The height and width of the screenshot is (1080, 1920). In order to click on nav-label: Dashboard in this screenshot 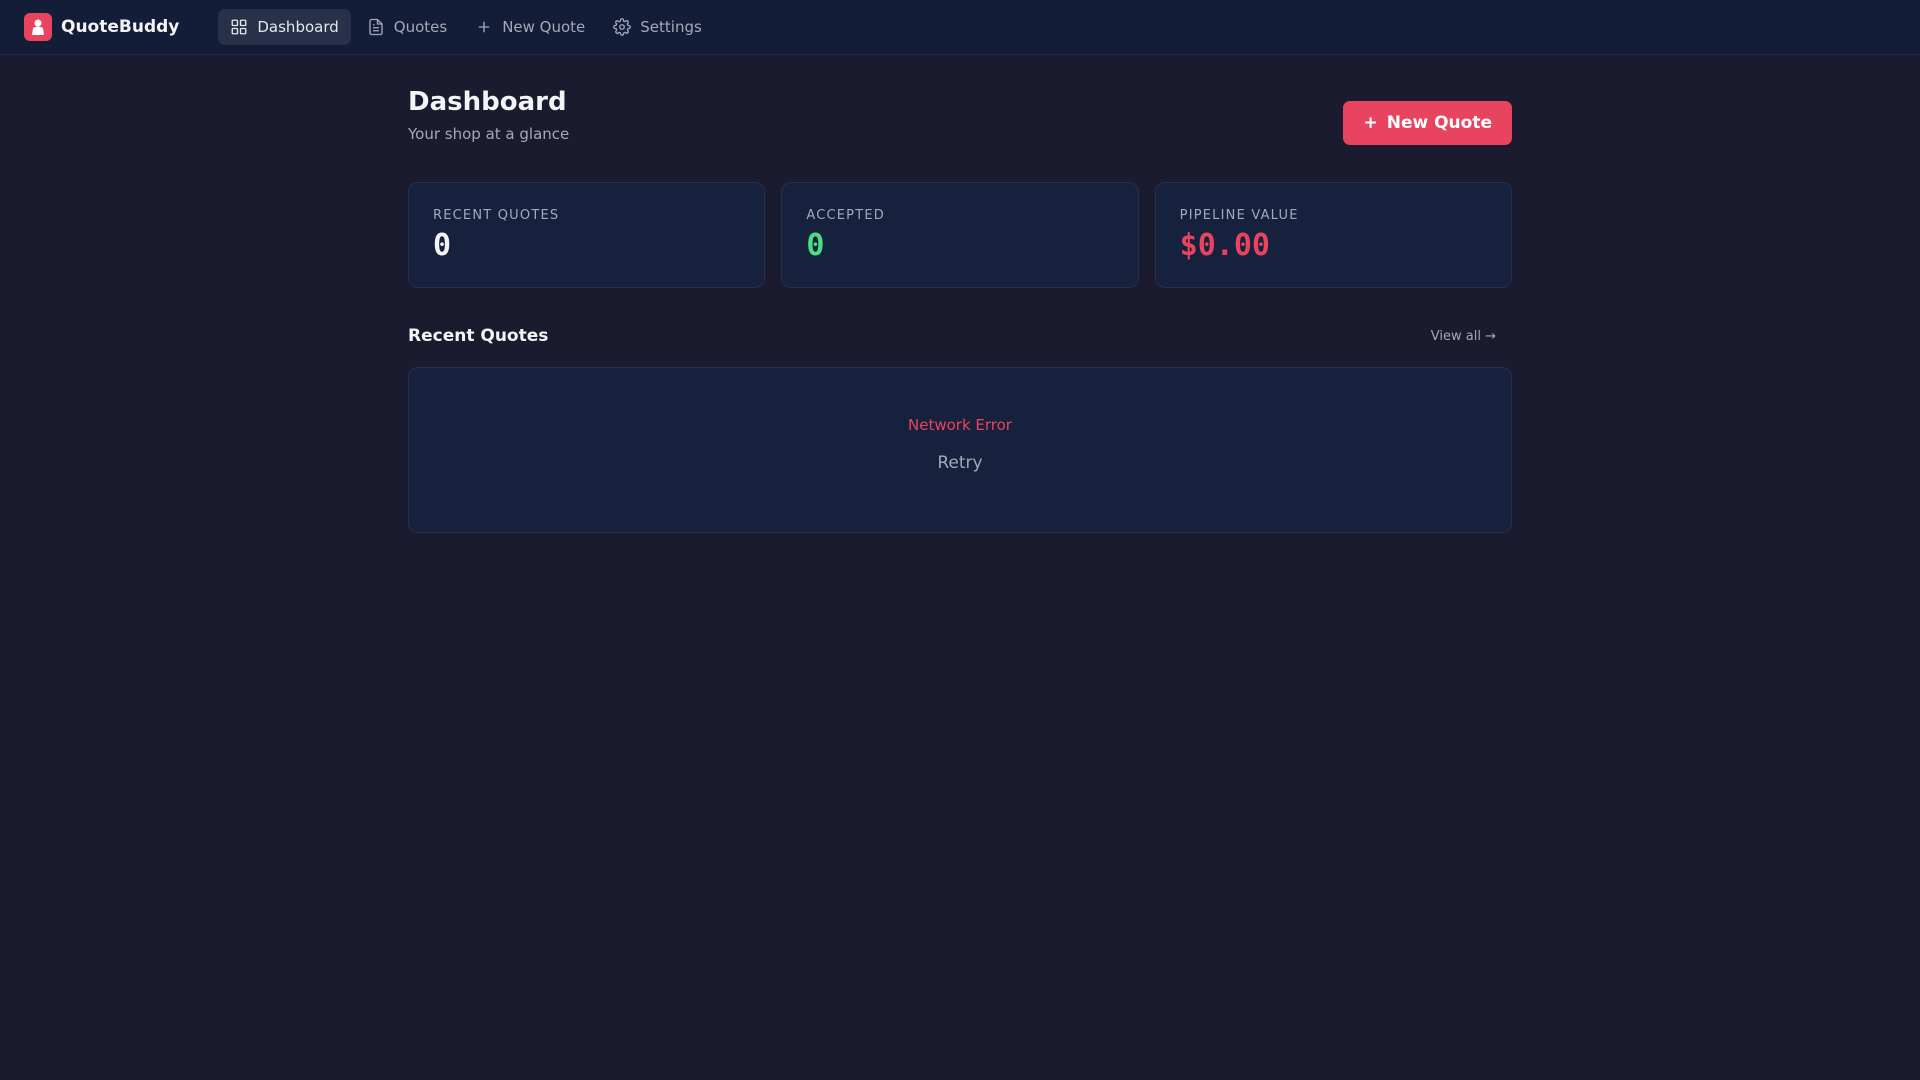, I will do `click(298, 27)`.